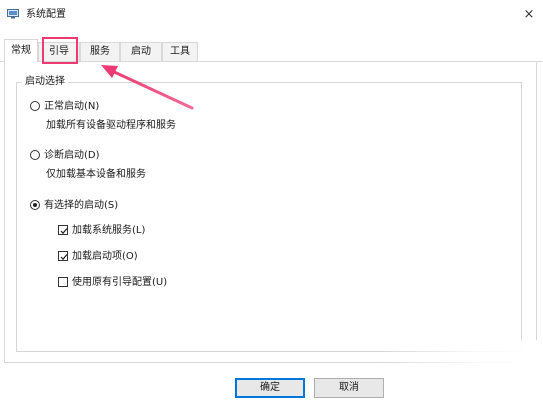 The width and height of the screenshot is (543, 405). I want to click on tab-tools: 工具, so click(180, 51).